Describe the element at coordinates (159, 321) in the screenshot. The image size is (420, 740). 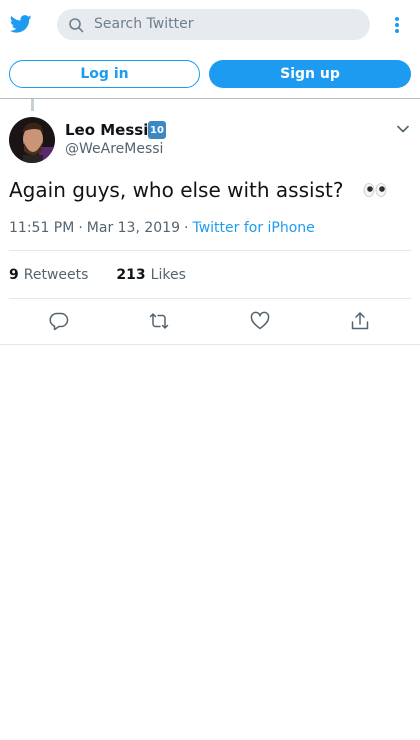
I see `retweet-icon` at that location.